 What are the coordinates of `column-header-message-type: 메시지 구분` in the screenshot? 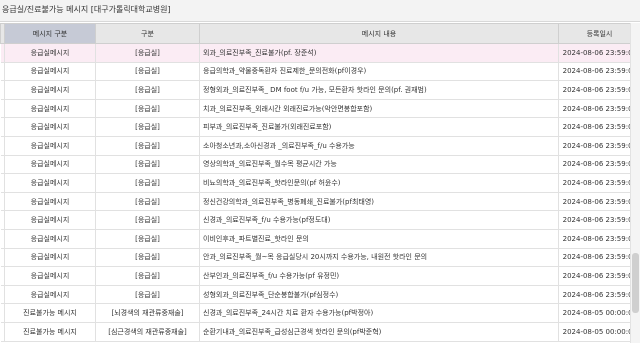 It's located at (50, 33).